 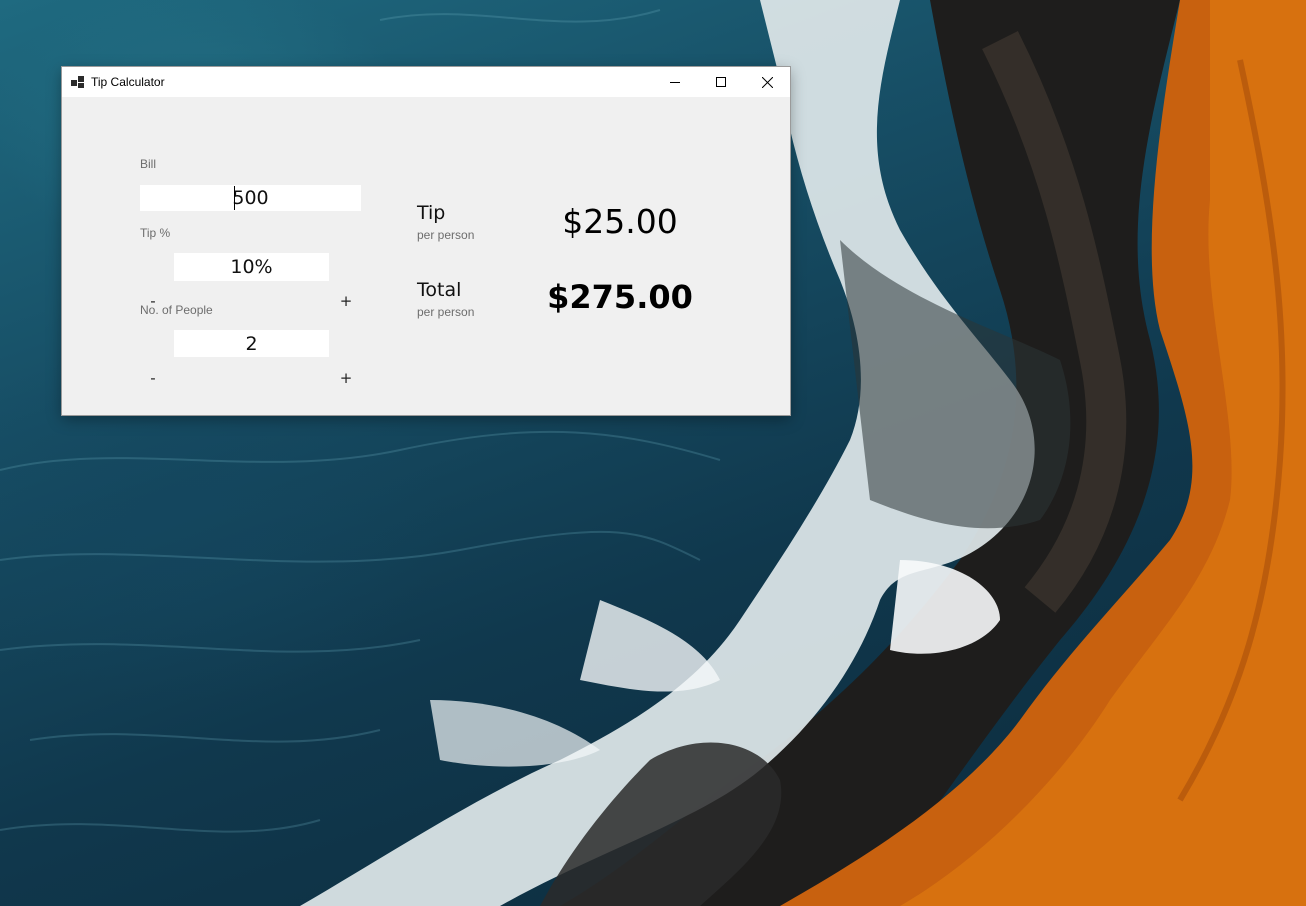 I want to click on tip-per-person-value: $25.00, so click(x=620, y=221).